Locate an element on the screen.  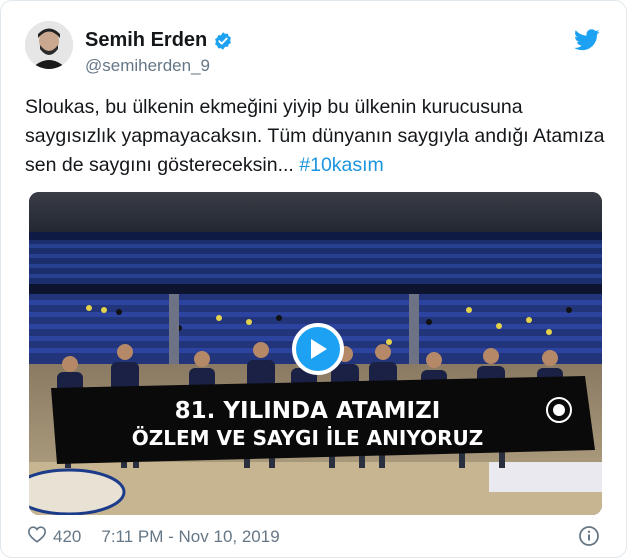
play-button is located at coordinates (318, 349).